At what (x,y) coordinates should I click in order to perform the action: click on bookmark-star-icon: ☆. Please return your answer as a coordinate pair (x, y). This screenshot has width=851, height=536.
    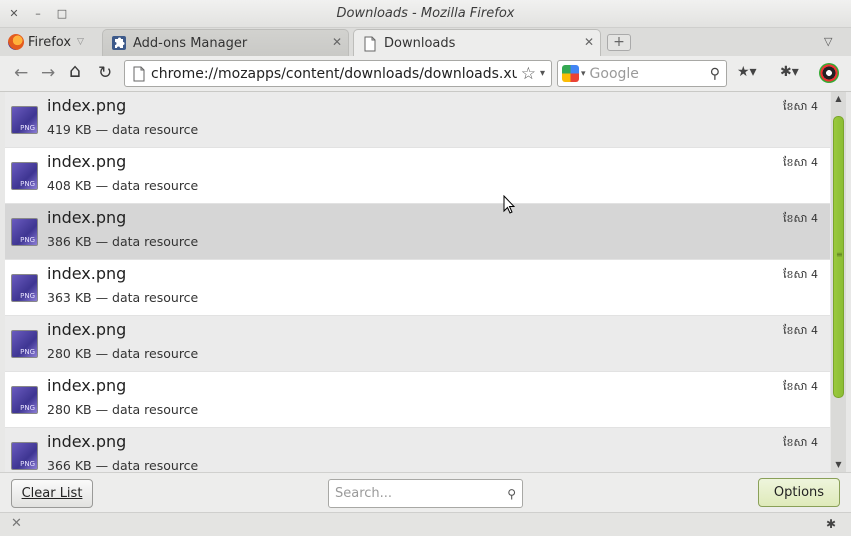
    Looking at the image, I should click on (528, 74).